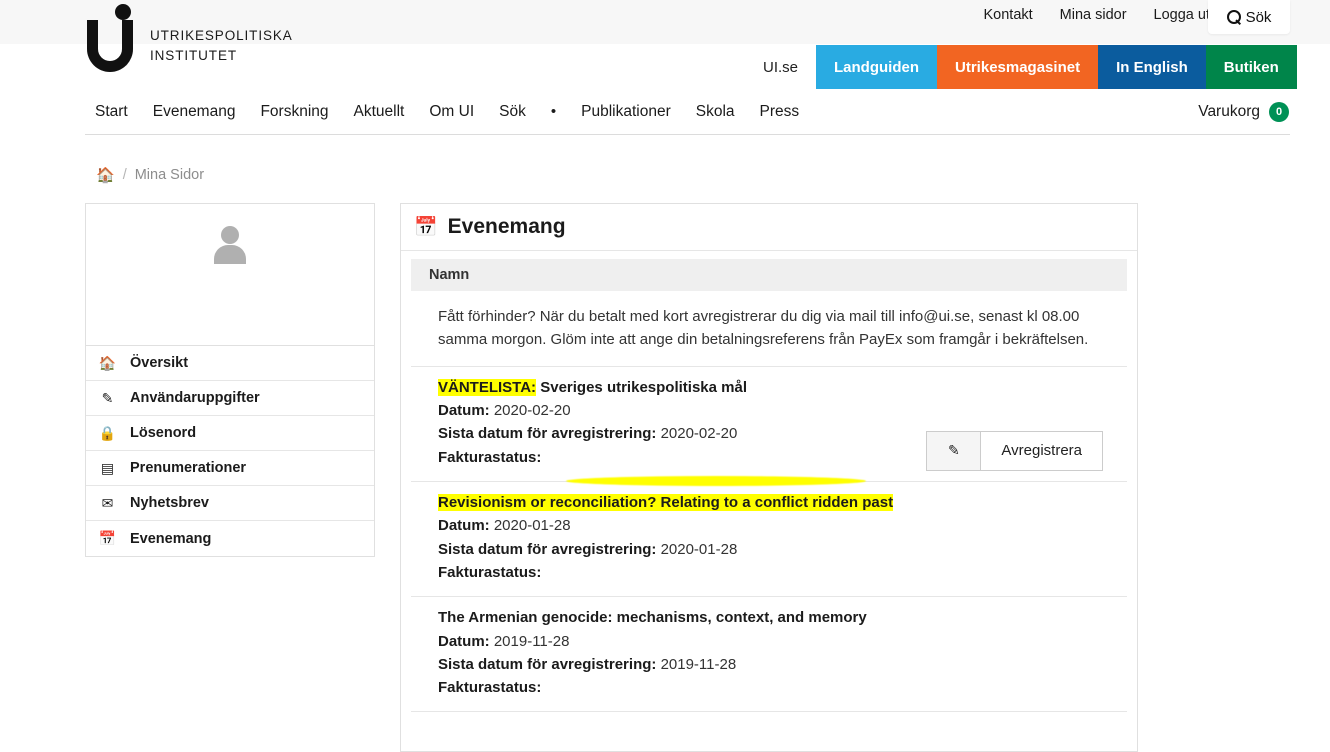 The image size is (1330, 752). What do you see at coordinates (769, 227) in the screenshot?
I see `panel-header: 📅 Evenemang` at bounding box center [769, 227].